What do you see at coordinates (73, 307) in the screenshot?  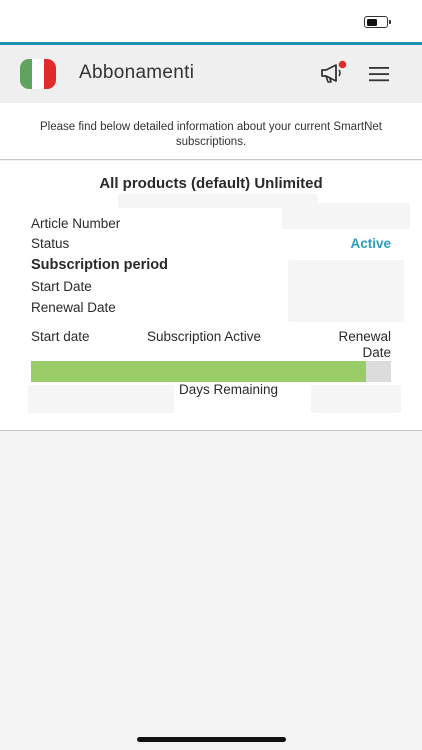 I see `renewal-date-label: Renewal Date` at bounding box center [73, 307].